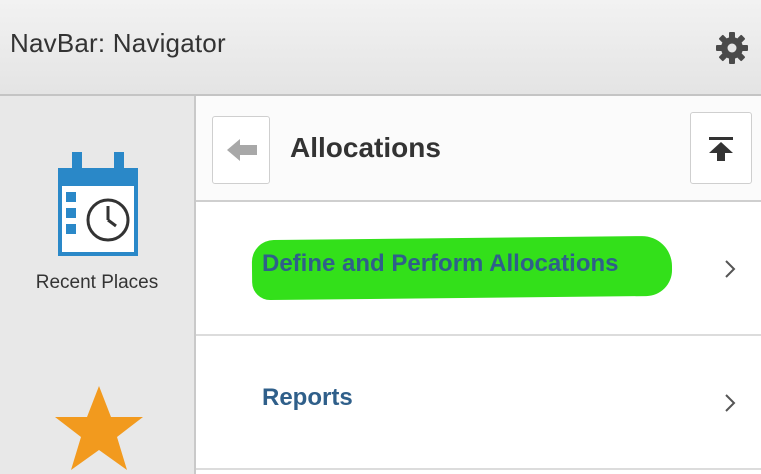 This screenshot has width=761, height=474. I want to click on arrow-up-to-top-icon, so click(721, 149).